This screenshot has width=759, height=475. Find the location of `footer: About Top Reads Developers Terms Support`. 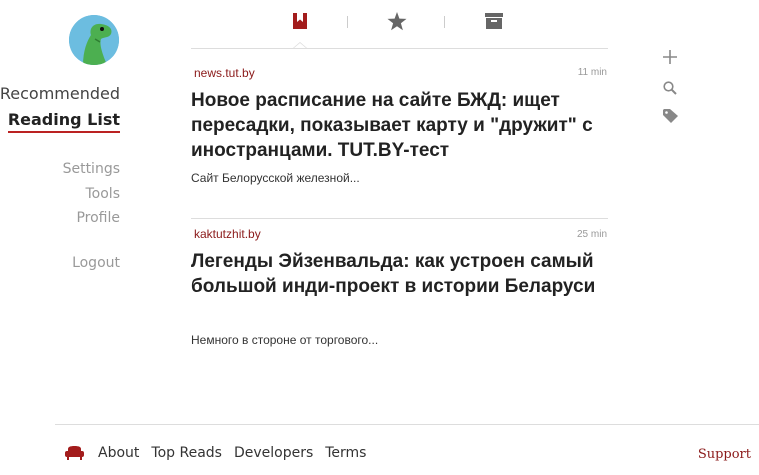

footer: About Top Reads Developers Terms Support is located at coordinates (407, 449).